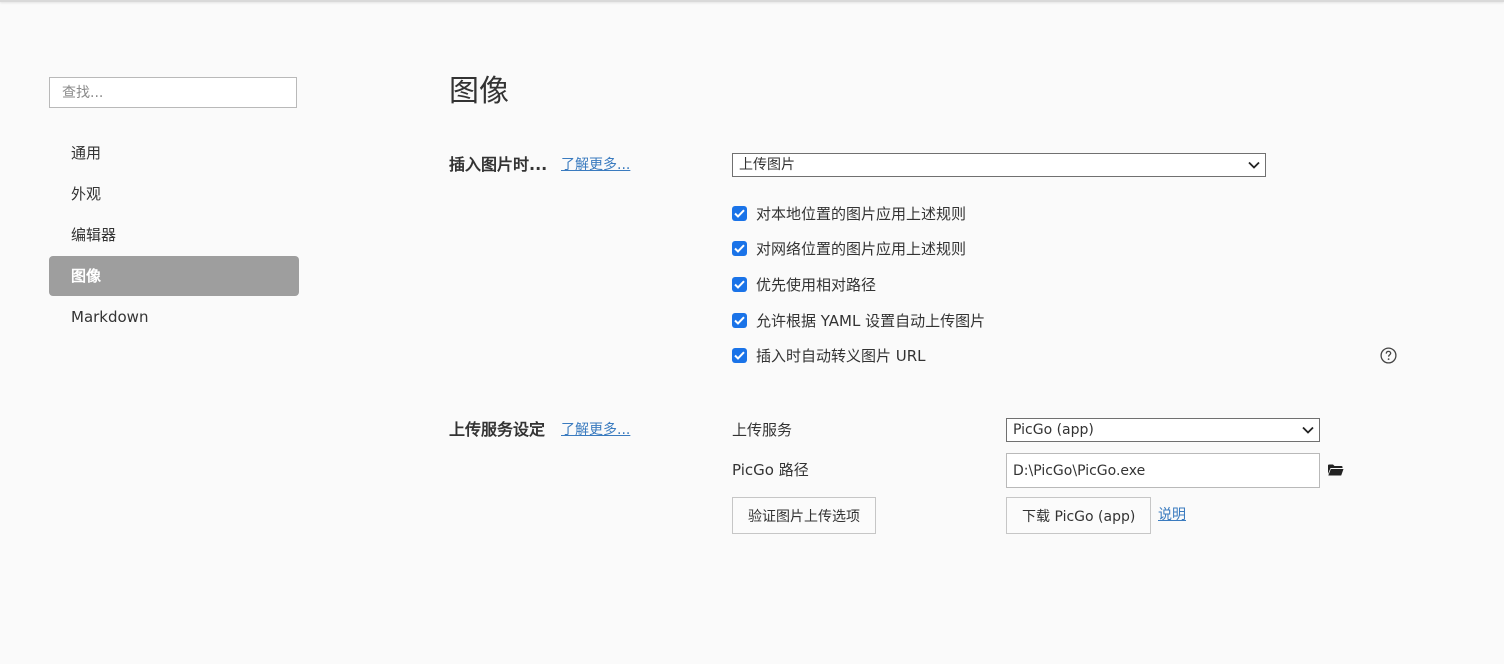  Describe the element at coordinates (1163, 430) in the screenshot. I see `upload-service-select: PicGo (app)` at that location.